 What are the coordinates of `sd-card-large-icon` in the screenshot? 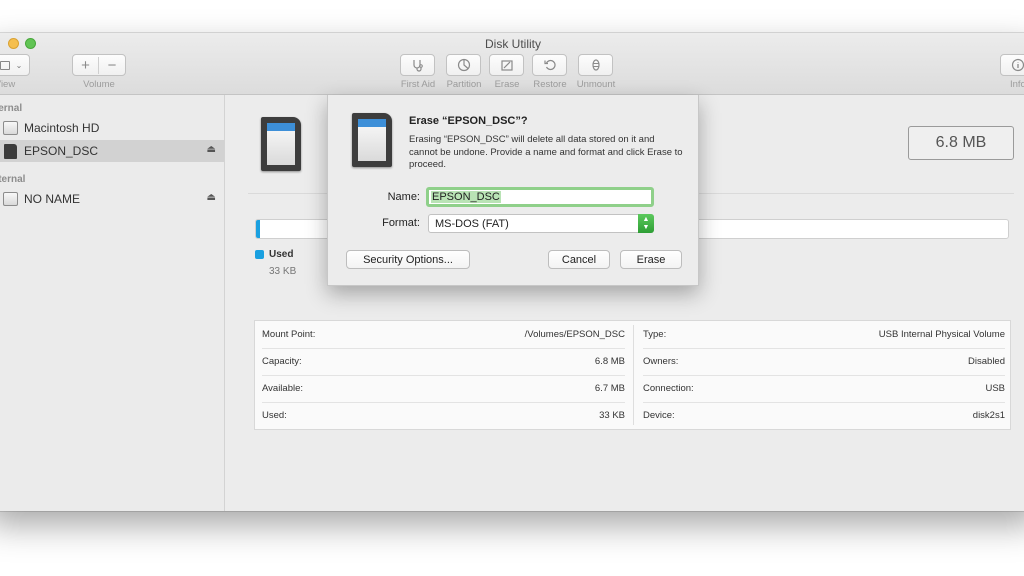 It's located at (281, 144).